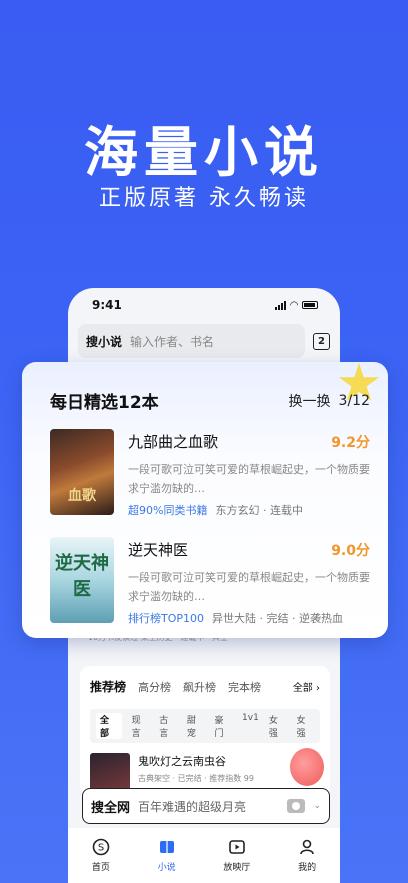 Image resolution: width=408 pixels, height=883 pixels. Describe the element at coordinates (196, 778) in the screenshot. I see `ranking-item-meta: 古典架空 · 已完结 · 推荐指数 99` at that location.